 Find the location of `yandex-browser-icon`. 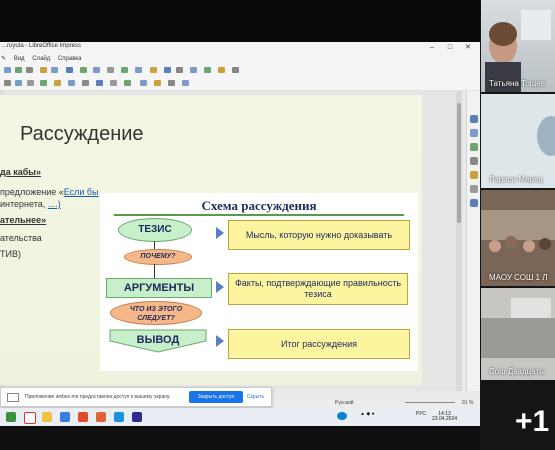

yandex-browser-icon is located at coordinates (30, 418).